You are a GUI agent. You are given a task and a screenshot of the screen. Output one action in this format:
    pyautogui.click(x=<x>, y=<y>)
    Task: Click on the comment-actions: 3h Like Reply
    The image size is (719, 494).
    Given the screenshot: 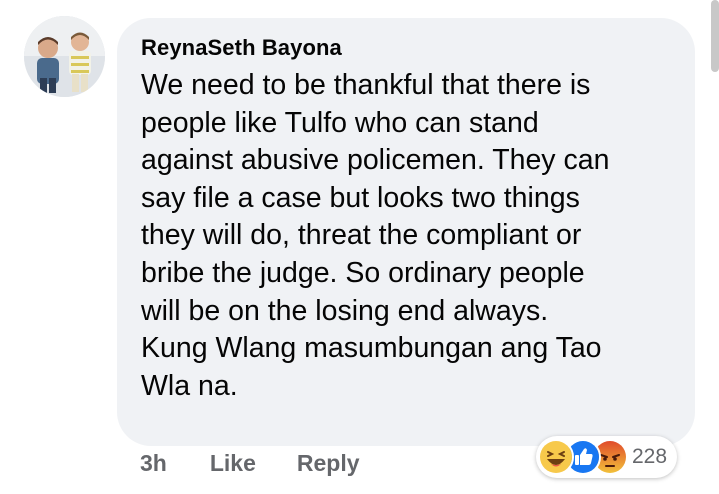 What is the action you would take?
    pyautogui.click(x=250, y=463)
    